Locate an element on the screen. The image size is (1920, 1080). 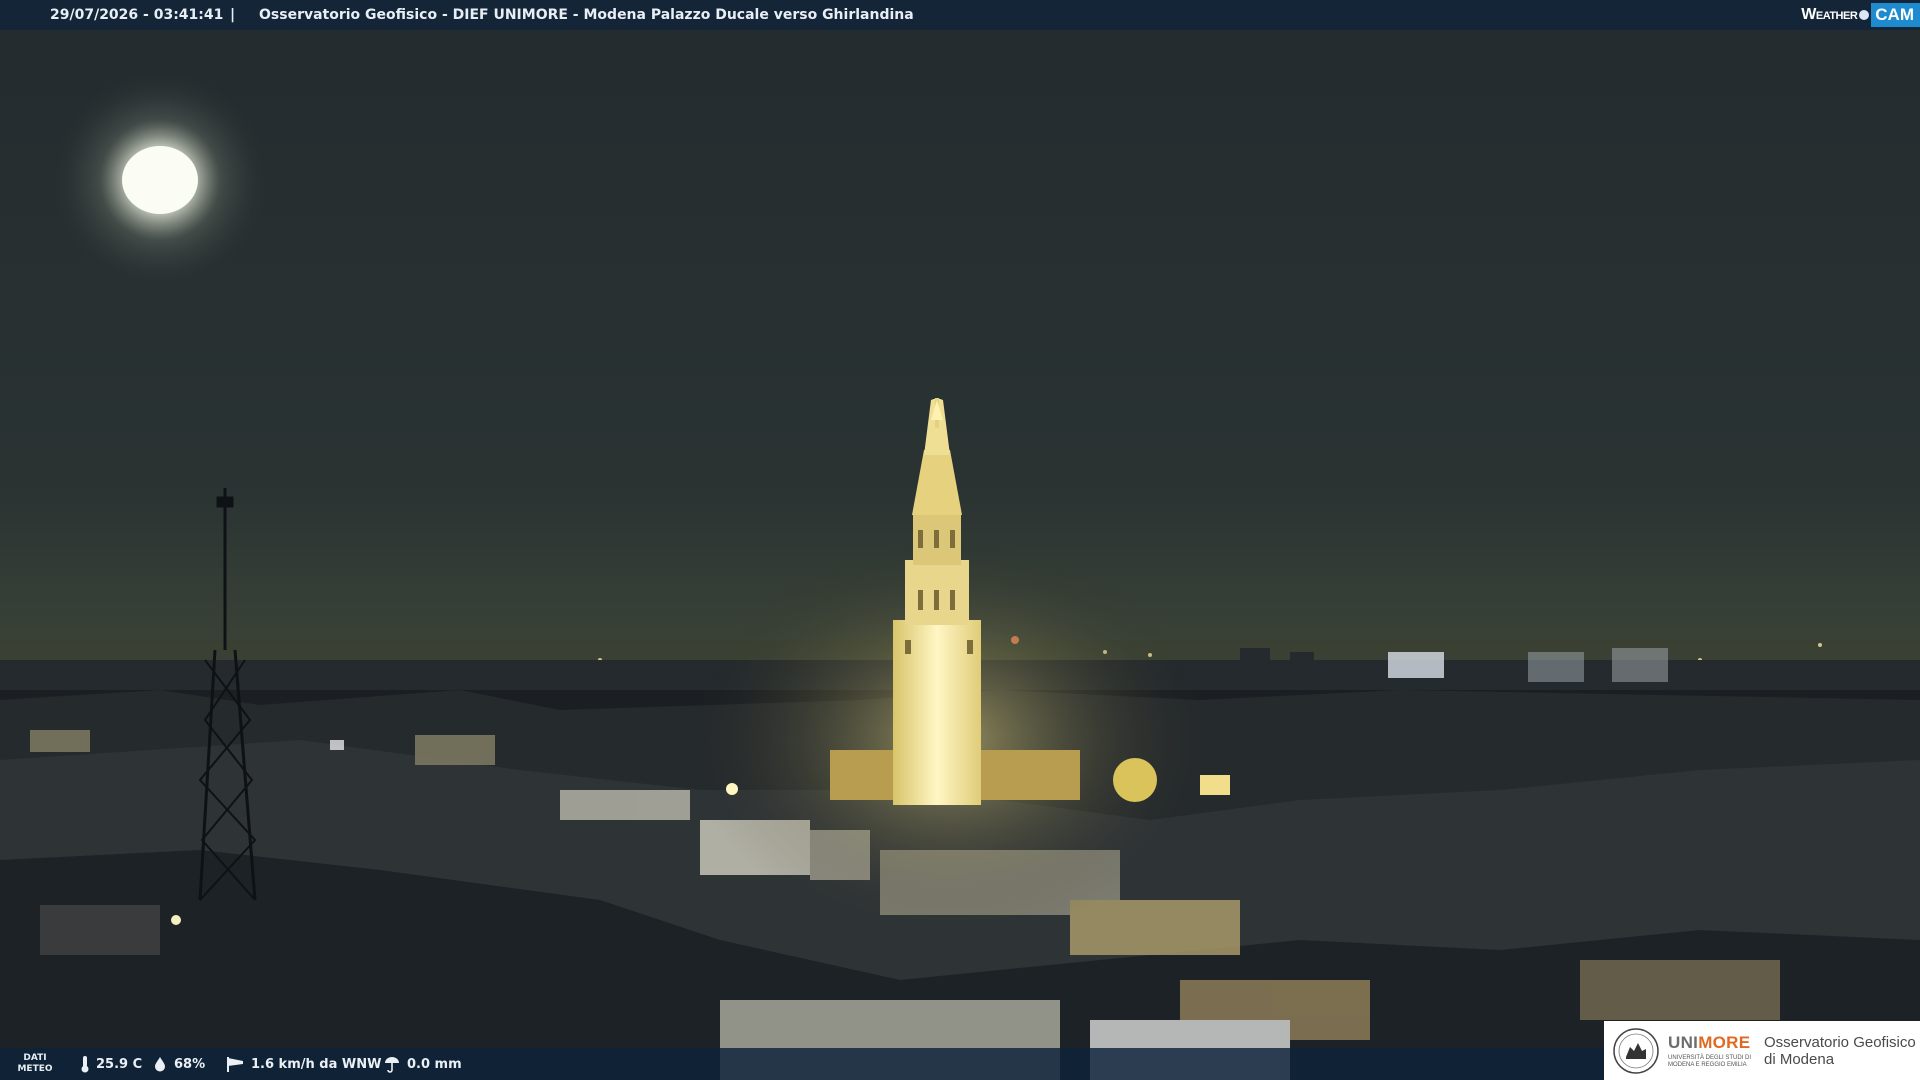
wind-reading: 1.6 km/h da WNW is located at coordinates (303, 1064).